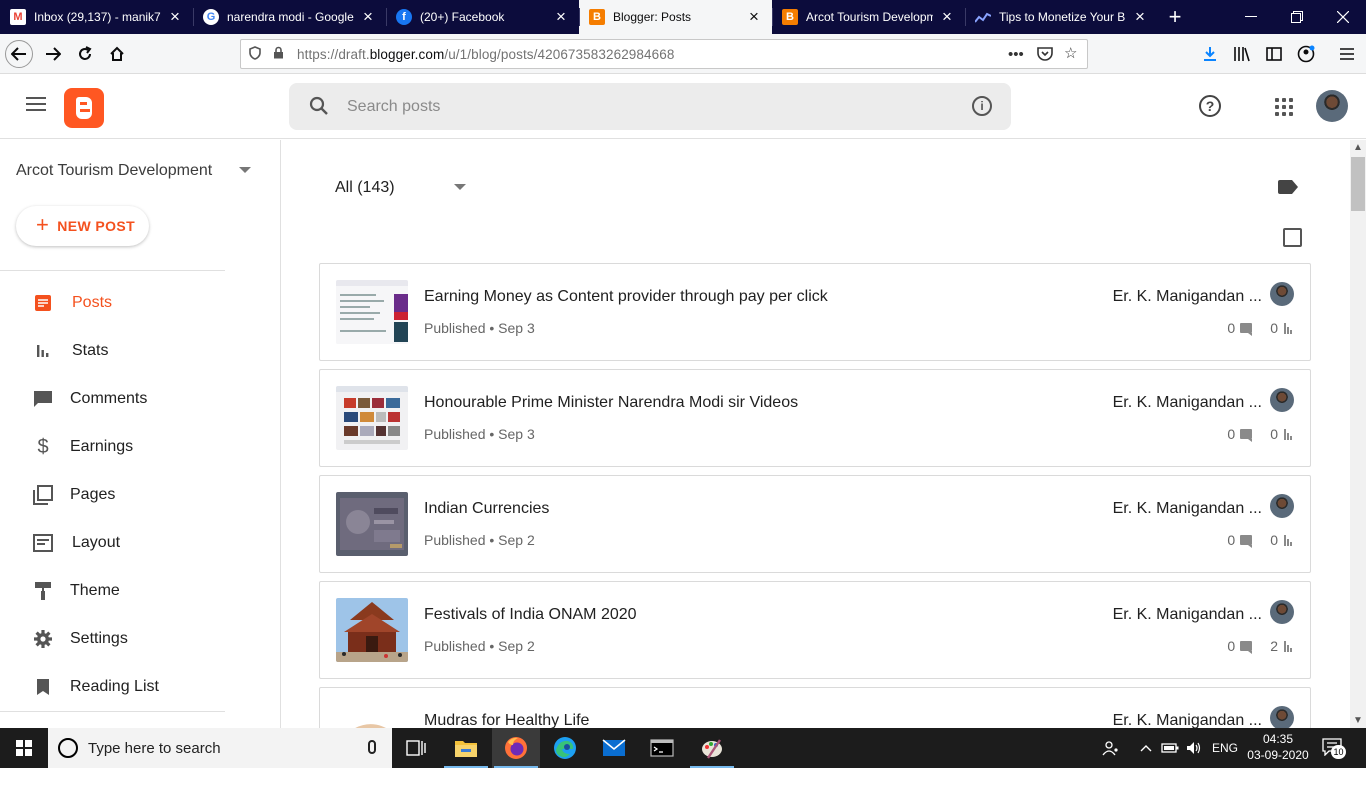  I want to click on hamburger-menu-icon, so click(36, 106).